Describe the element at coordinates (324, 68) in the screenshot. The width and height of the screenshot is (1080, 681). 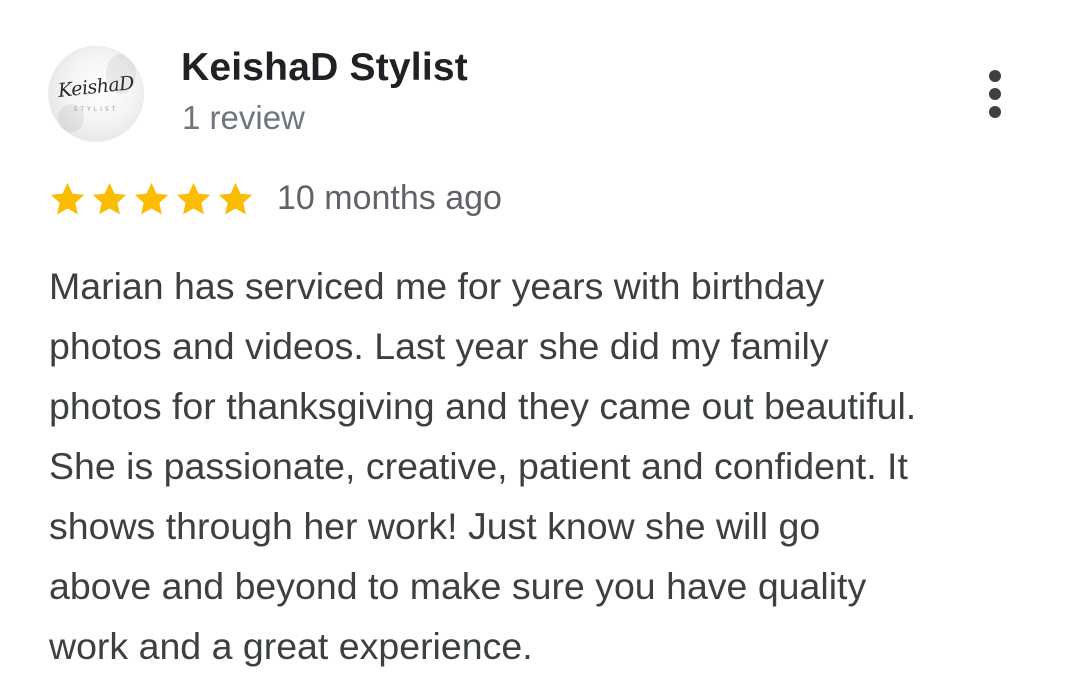
I see `reviewer-name: KeishaD Stylist` at that location.